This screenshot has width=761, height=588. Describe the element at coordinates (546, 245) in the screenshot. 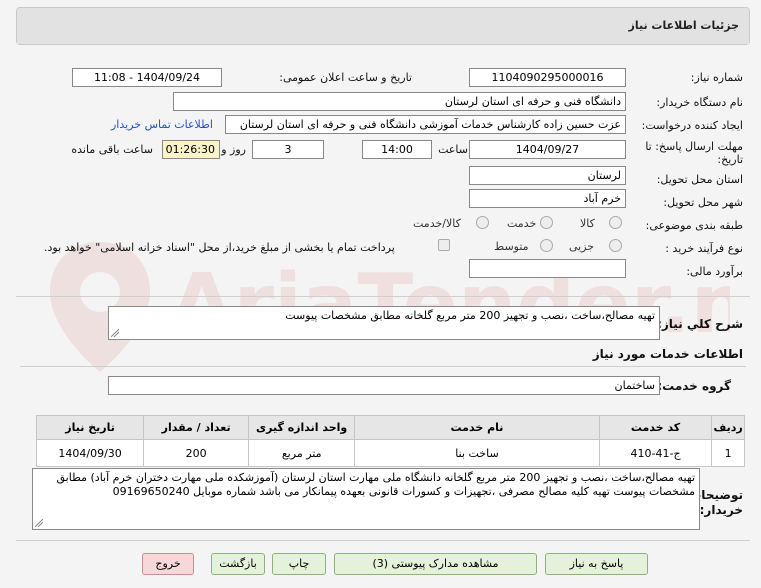

I see `process-radio-medium` at that location.